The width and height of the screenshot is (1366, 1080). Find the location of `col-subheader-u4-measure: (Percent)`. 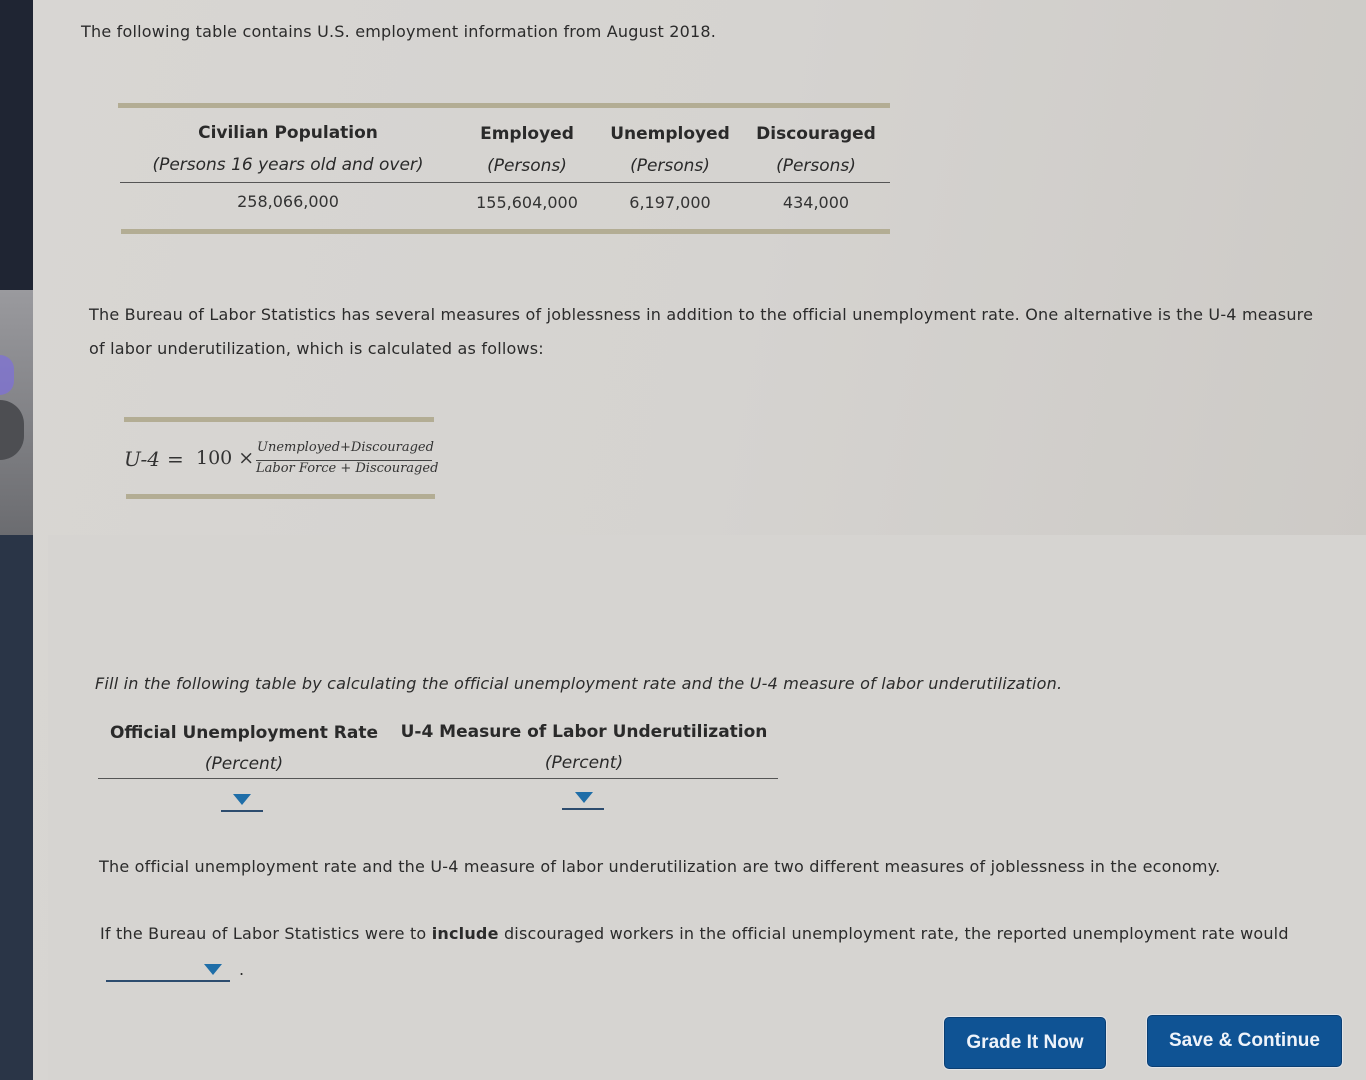

col-subheader-u4-measure: (Percent) is located at coordinates (584, 763).